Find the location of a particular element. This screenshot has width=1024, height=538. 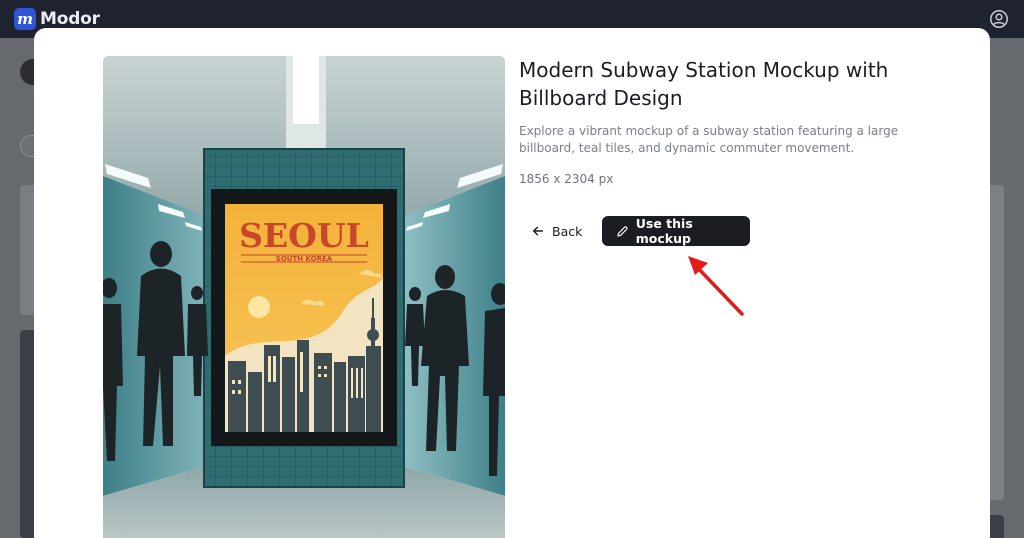

poster-subtitle: SOUTH KOREA is located at coordinates (304, 259).